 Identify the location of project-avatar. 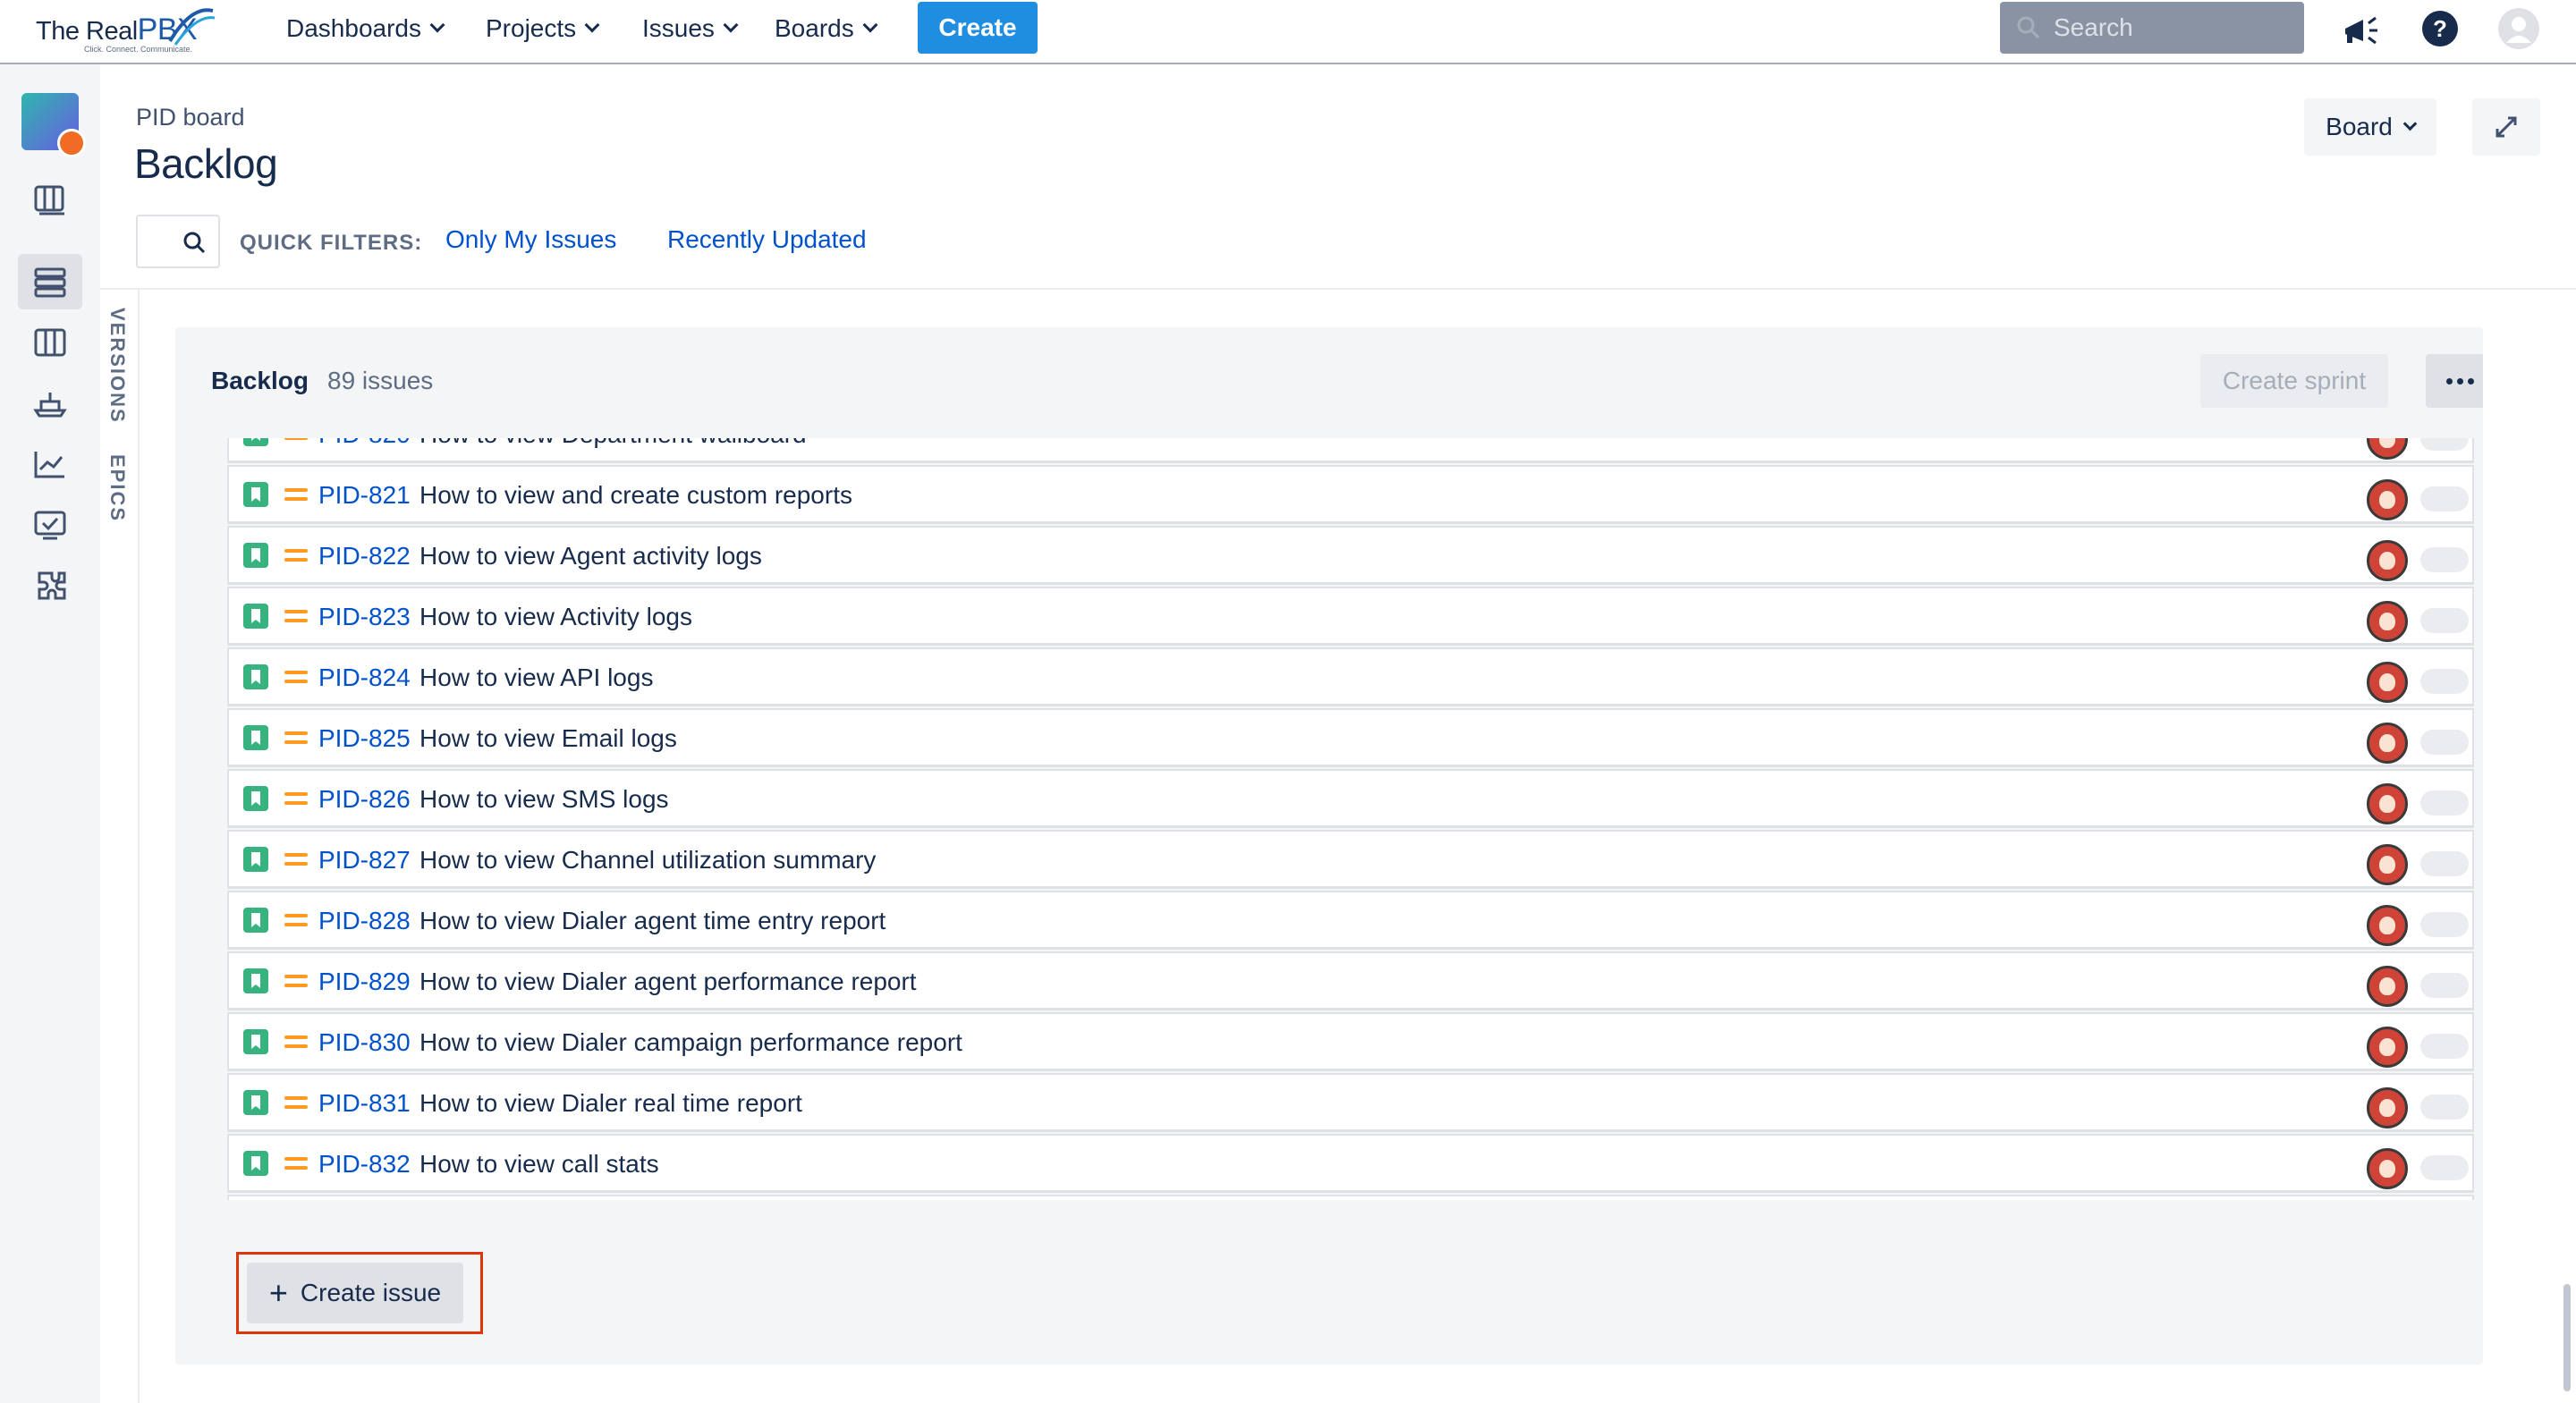
(53, 125).